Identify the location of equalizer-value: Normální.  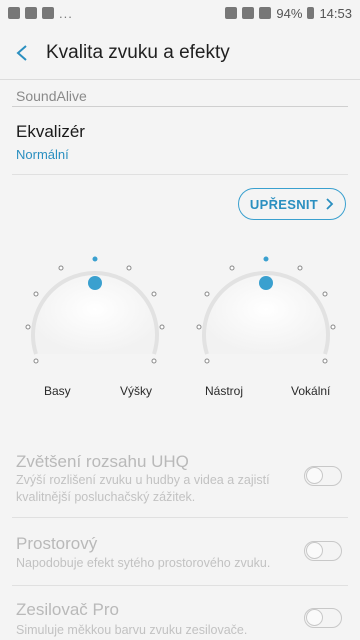
(42, 154).